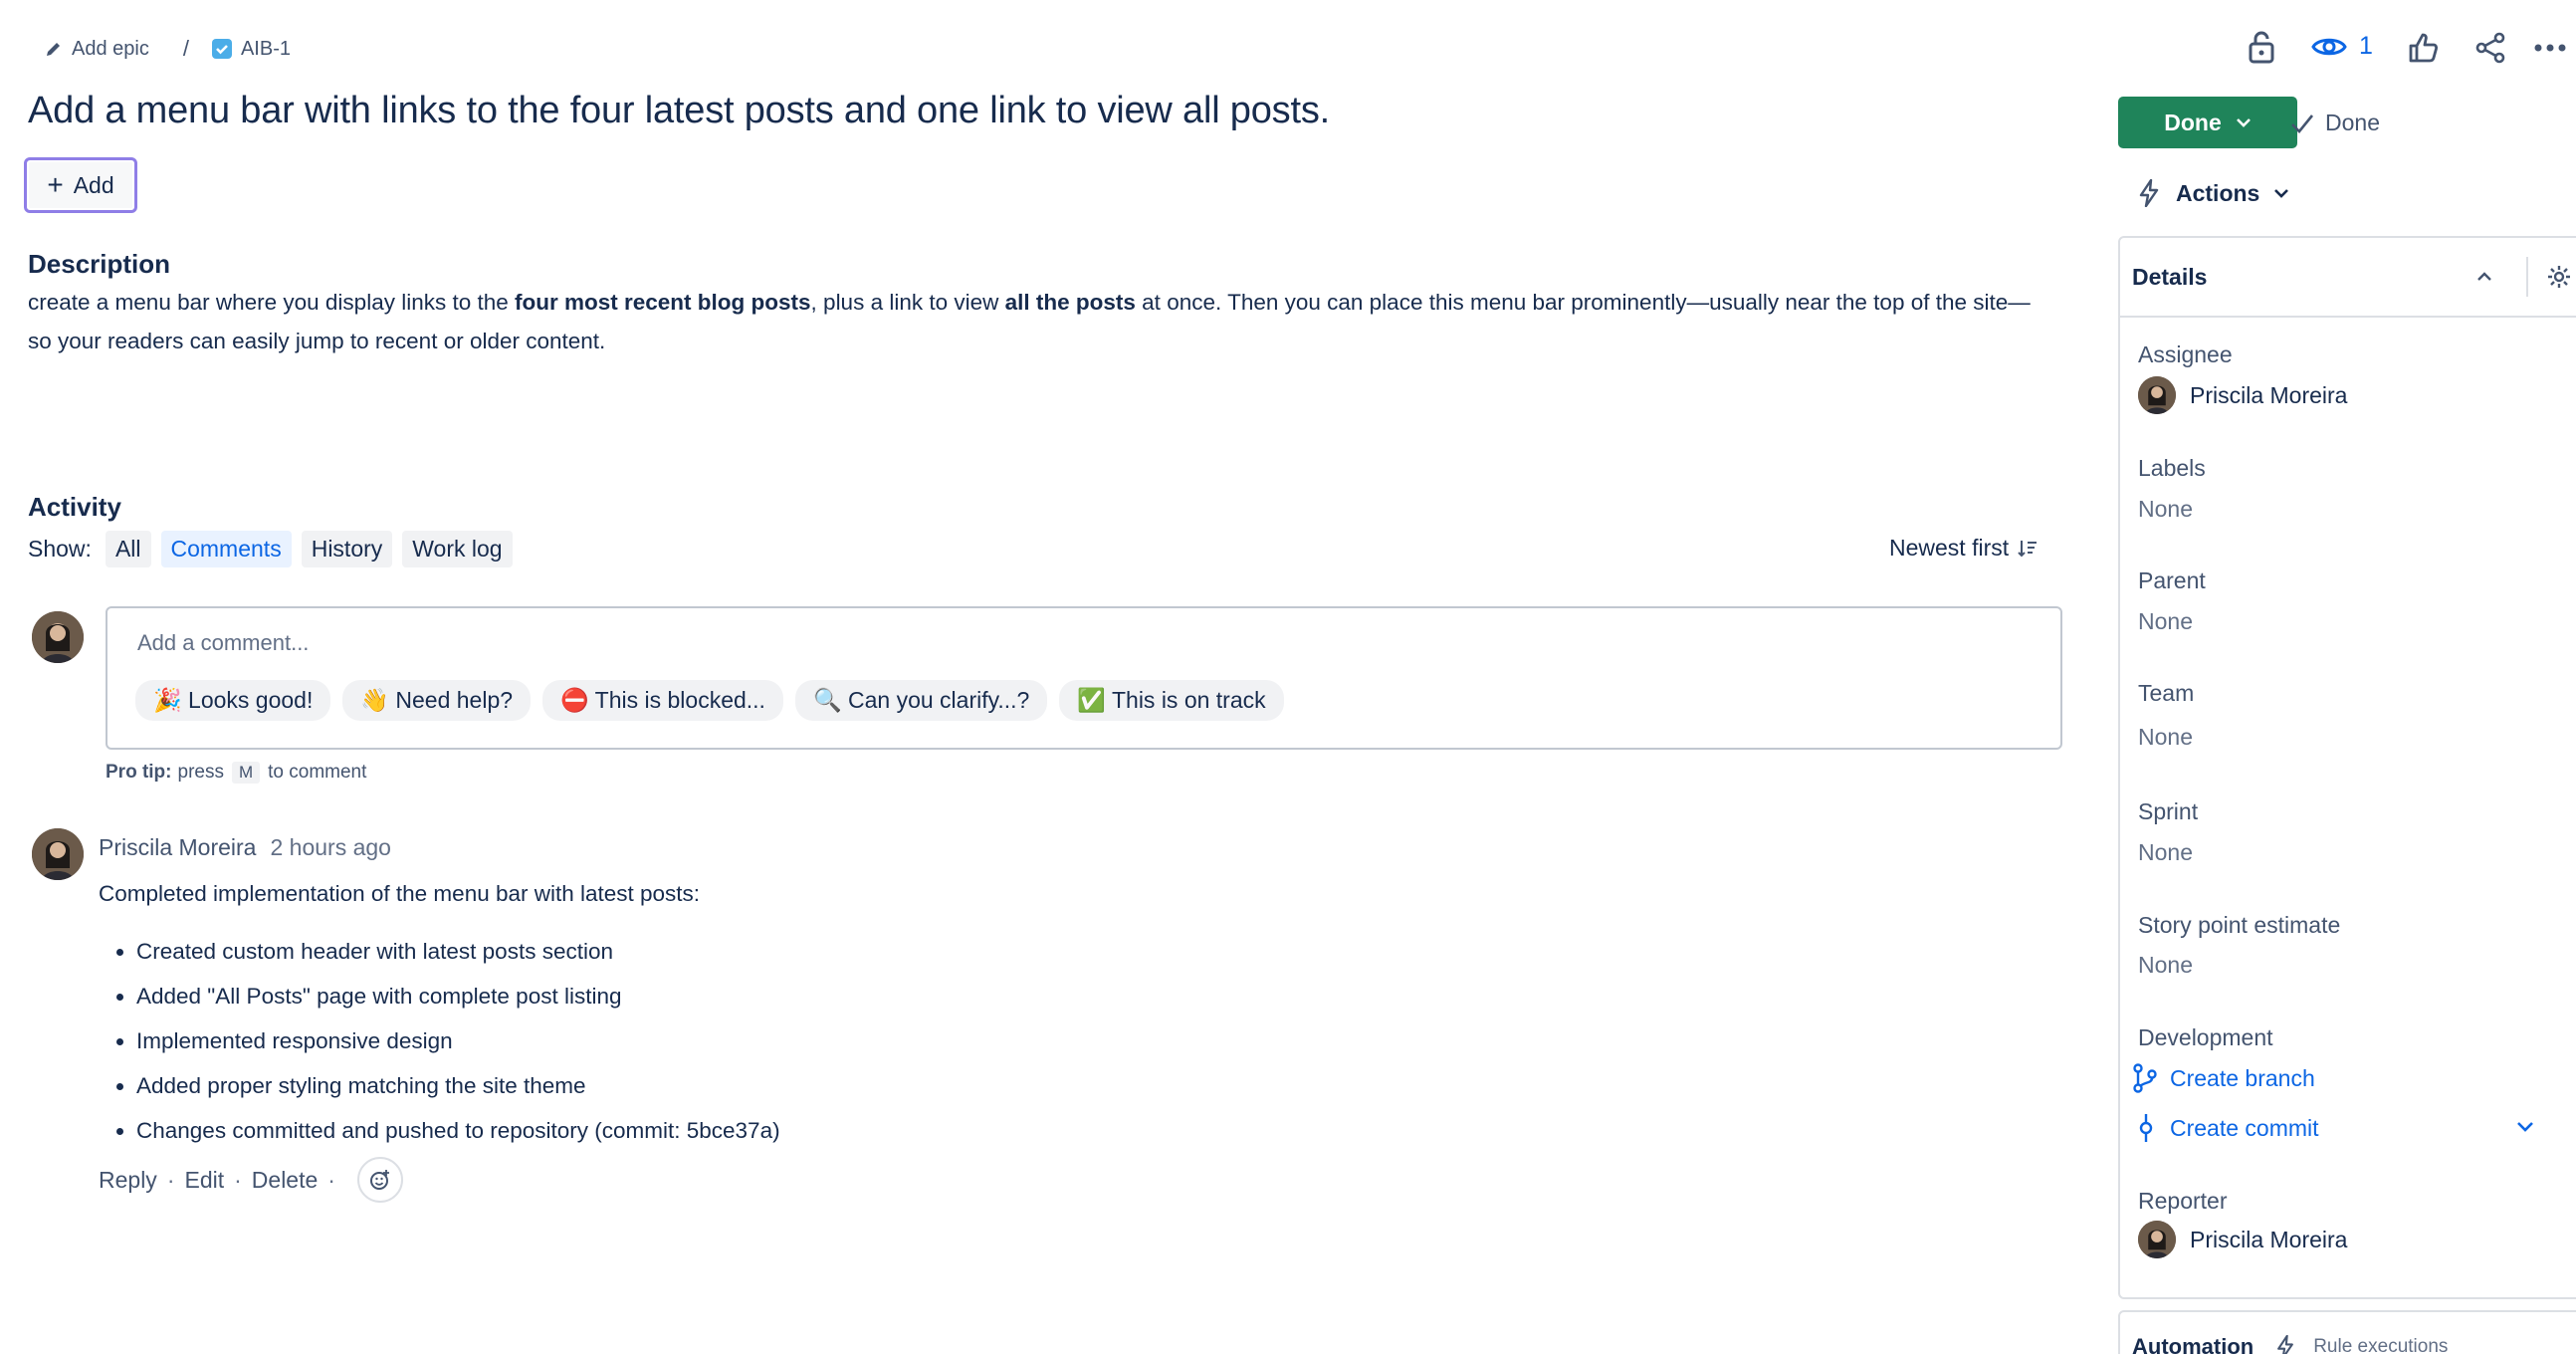  I want to click on parent-label: Parent, so click(2172, 580).